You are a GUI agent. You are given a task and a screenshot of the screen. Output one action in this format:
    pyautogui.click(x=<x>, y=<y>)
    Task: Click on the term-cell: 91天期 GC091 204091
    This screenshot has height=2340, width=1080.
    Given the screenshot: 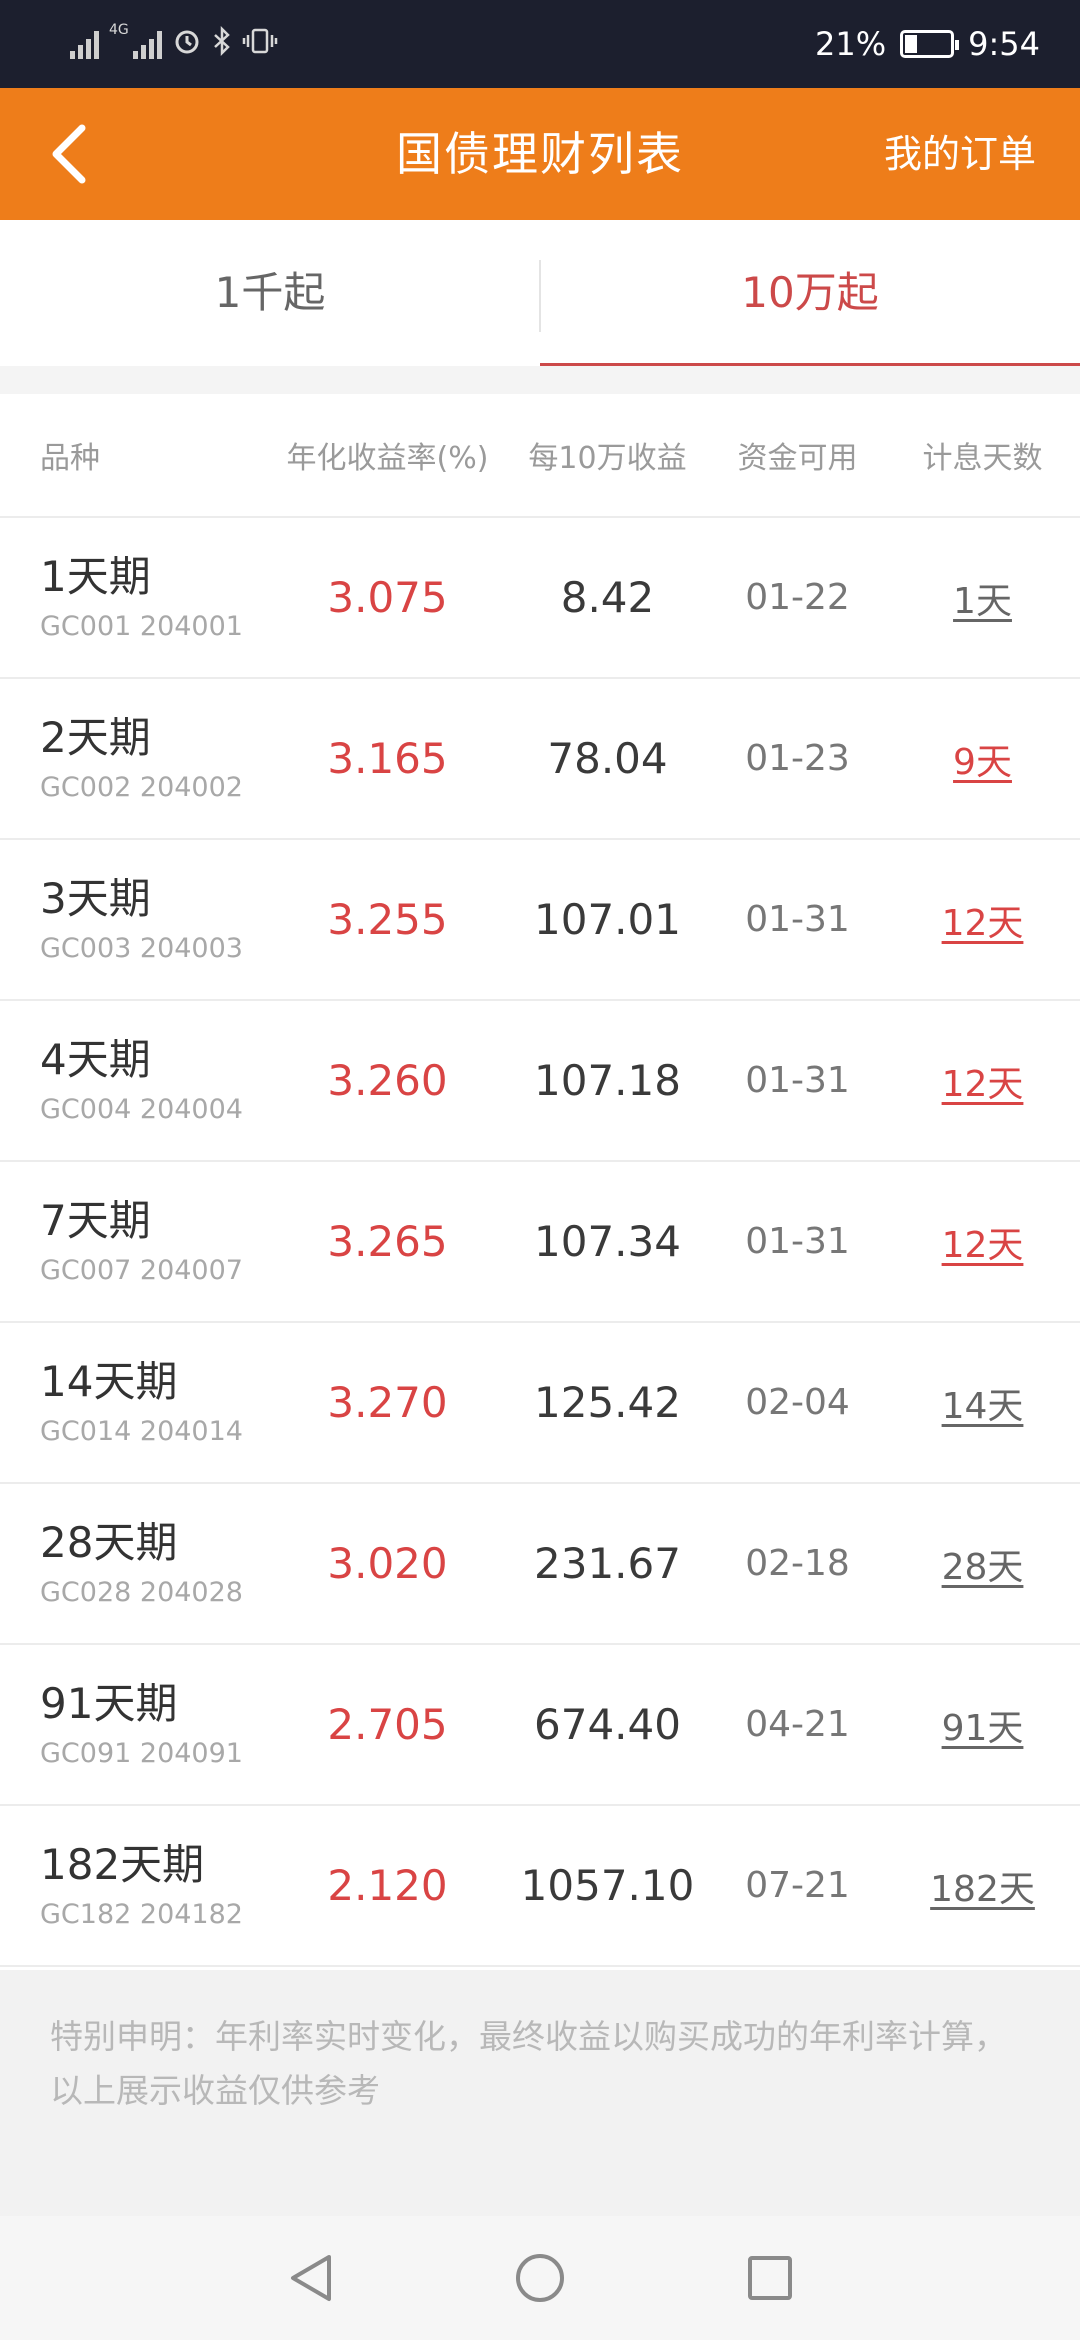 What is the action you would take?
    pyautogui.click(x=135, y=1725)
    